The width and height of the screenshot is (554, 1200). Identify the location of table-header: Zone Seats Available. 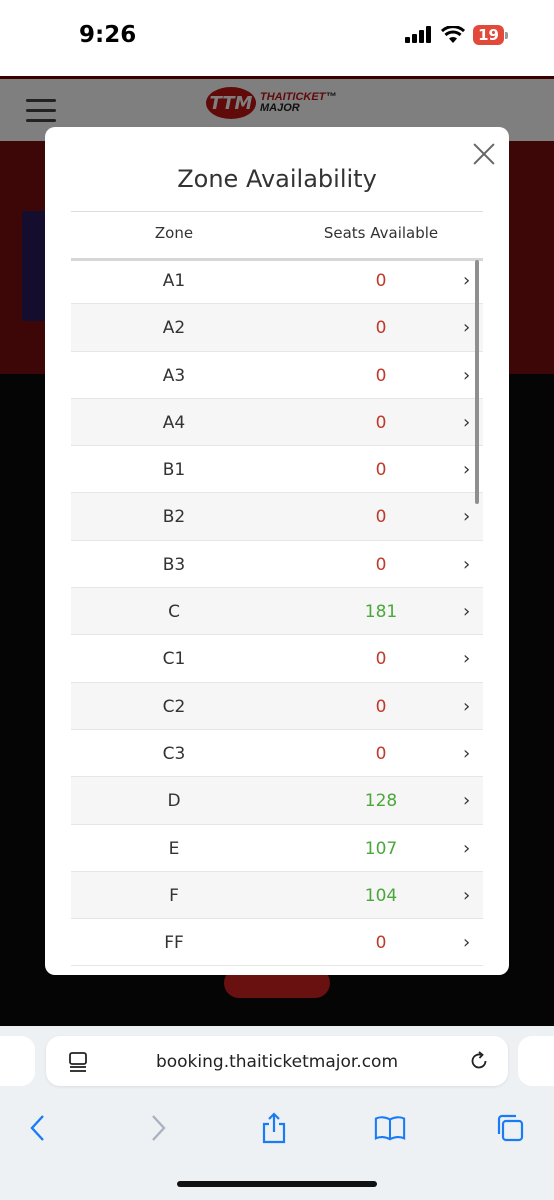
(277, 236).